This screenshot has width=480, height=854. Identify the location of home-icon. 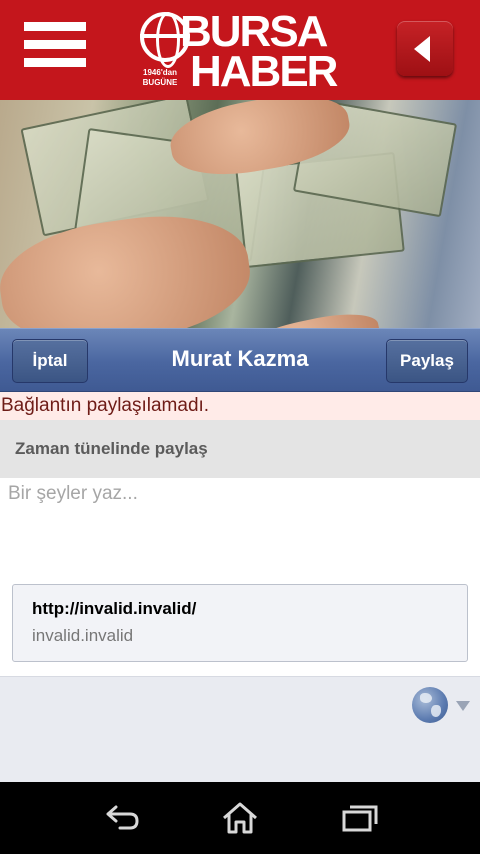
(240, 818).